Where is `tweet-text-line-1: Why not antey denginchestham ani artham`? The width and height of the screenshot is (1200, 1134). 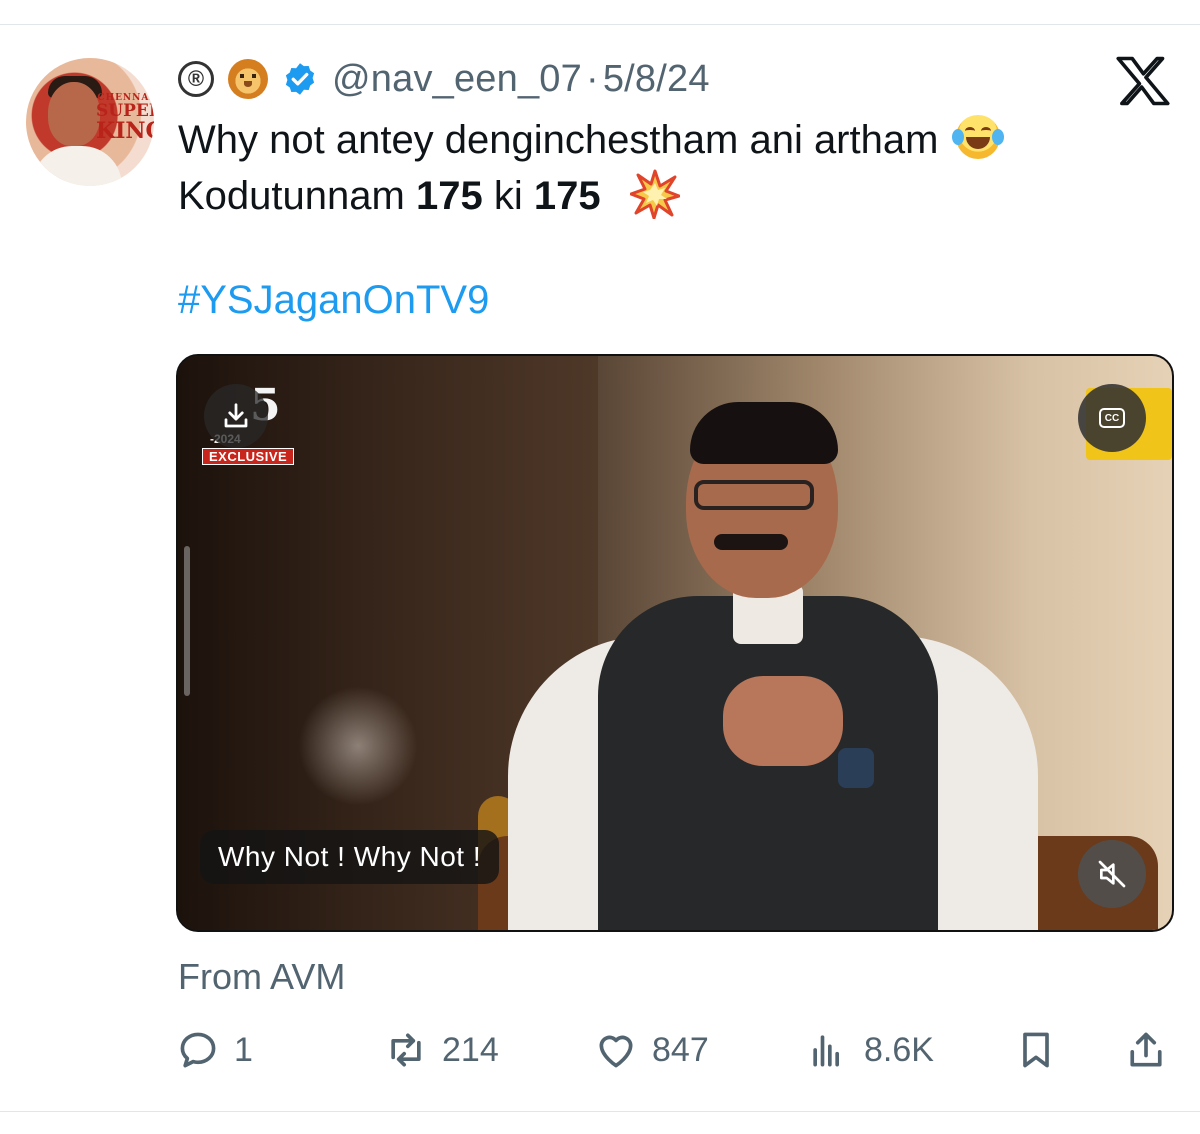
tweet-text-line-1: Why not antey denginchestham ani artham is located at coordinates (591, 140).